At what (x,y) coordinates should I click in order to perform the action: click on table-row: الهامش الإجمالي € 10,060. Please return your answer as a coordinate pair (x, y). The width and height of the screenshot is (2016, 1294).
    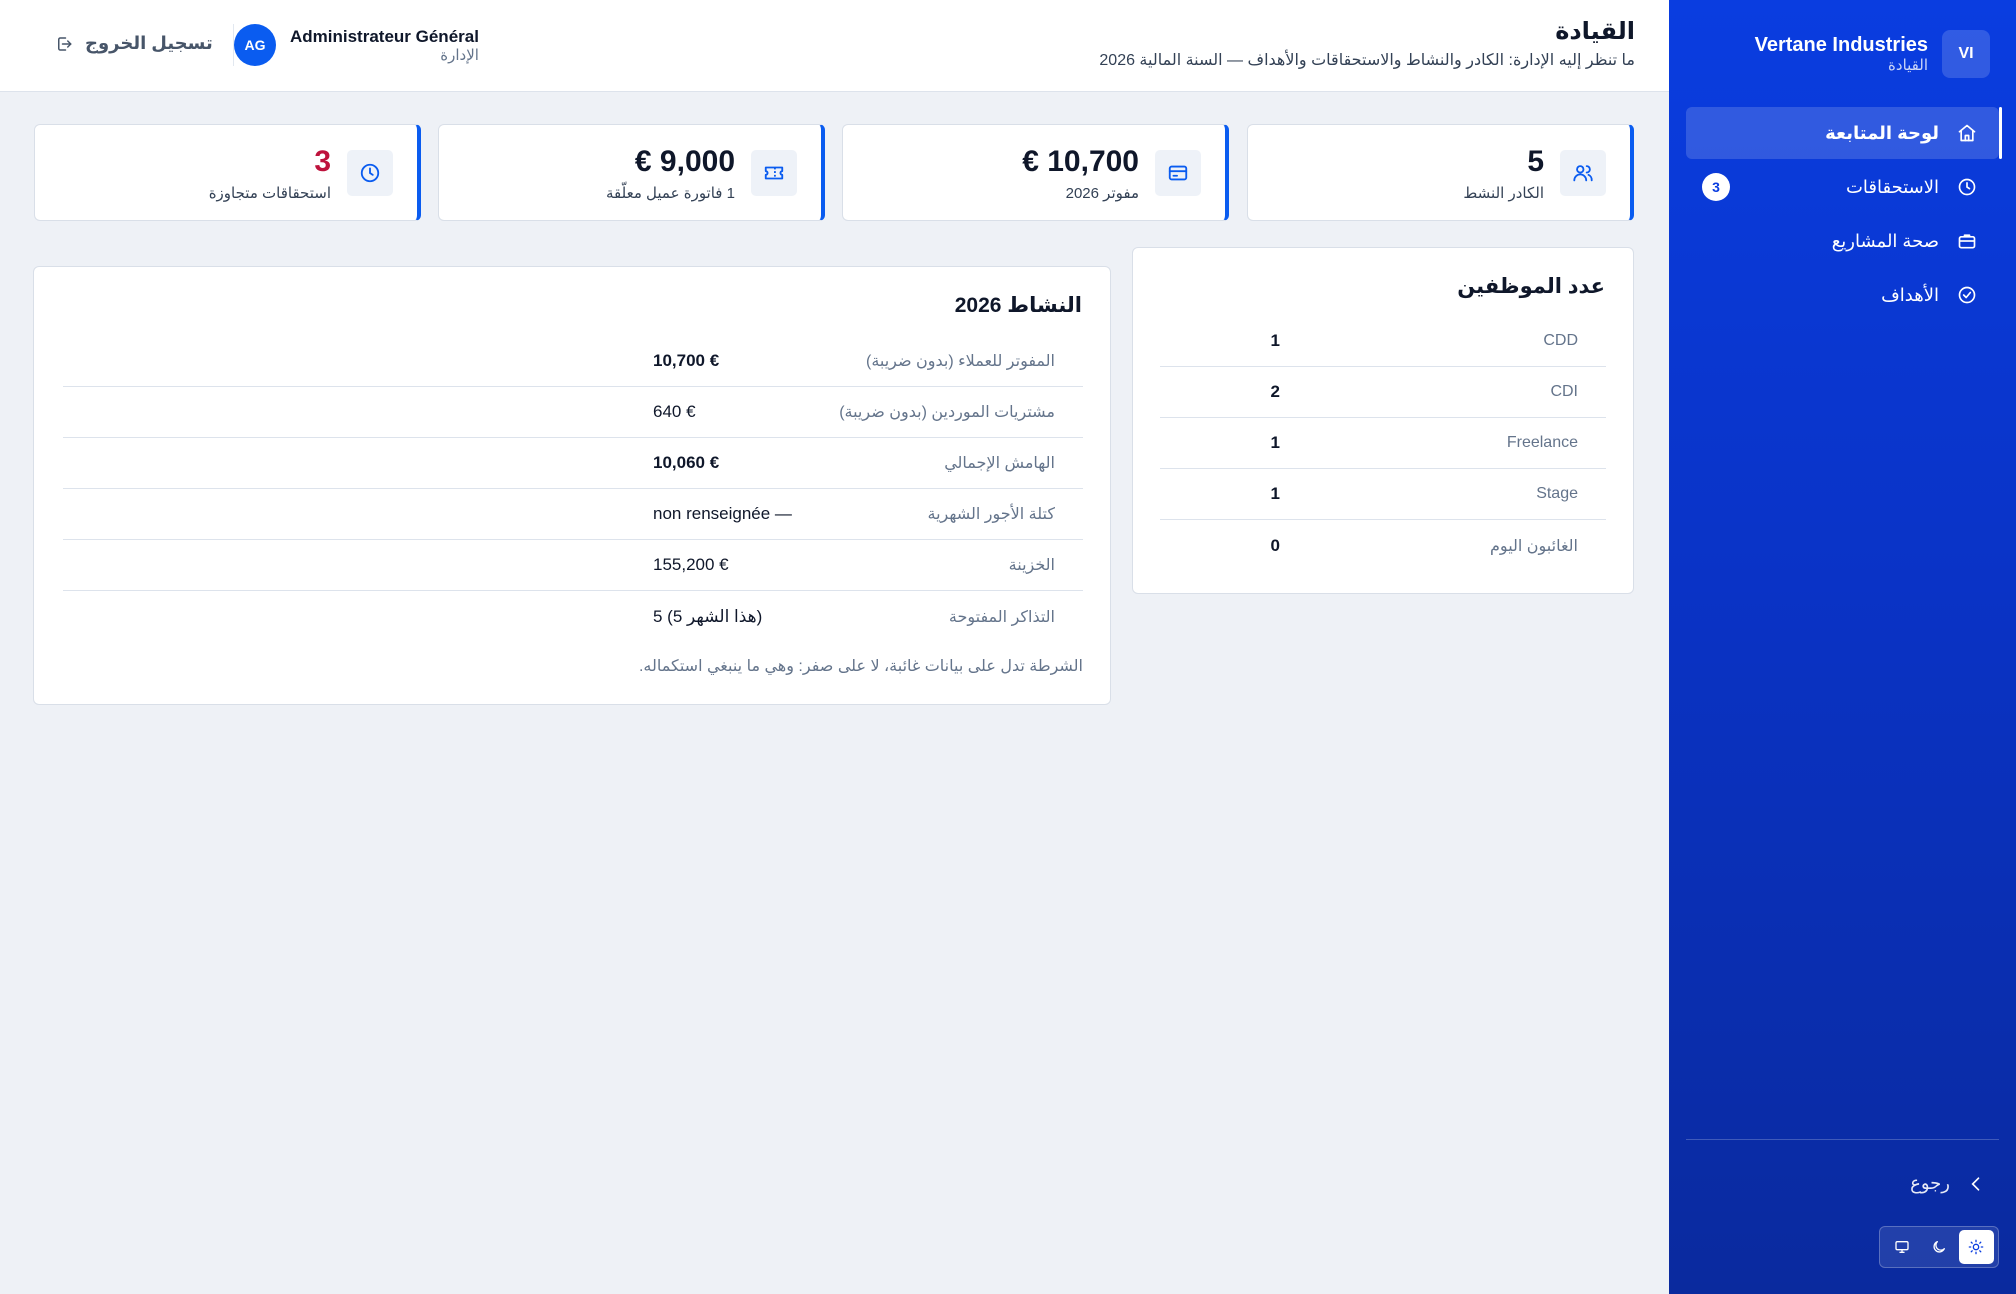
    Looking at the image, I should click on (573, 463).